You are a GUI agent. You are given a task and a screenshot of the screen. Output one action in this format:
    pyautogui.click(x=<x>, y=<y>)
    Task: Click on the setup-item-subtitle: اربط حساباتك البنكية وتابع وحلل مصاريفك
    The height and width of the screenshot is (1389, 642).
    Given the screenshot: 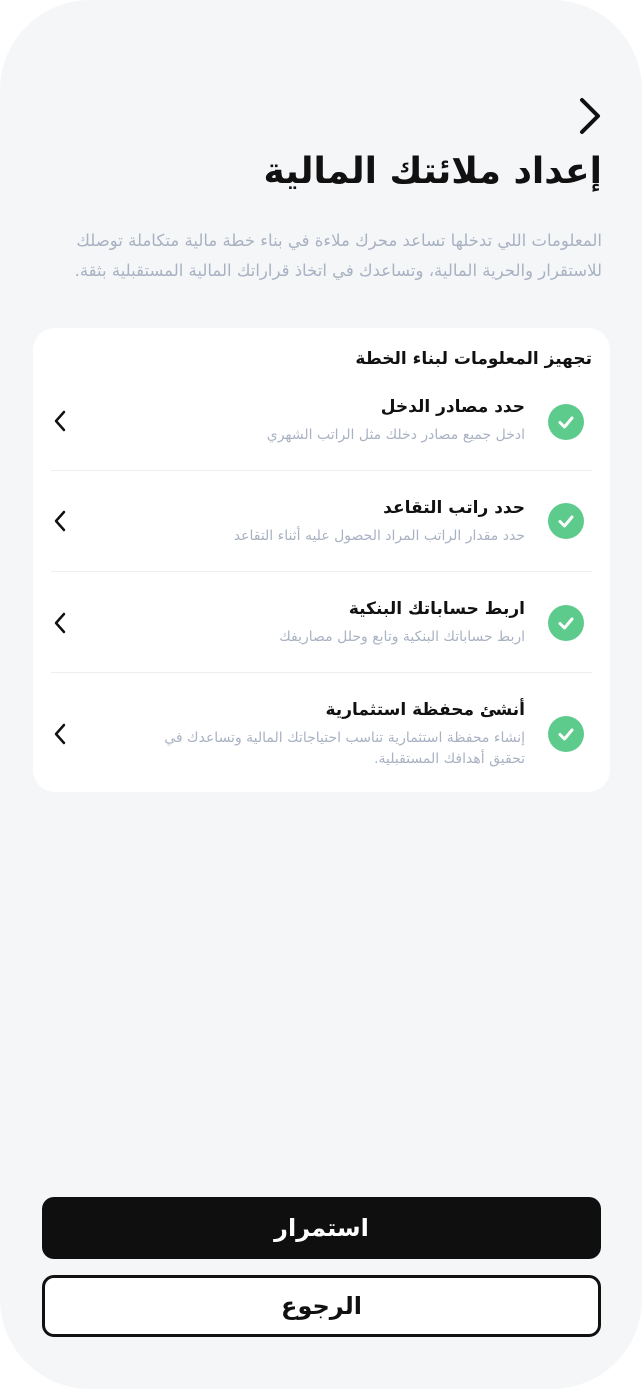 What is the action you would take?
    pyautogui.click(x=402, y=637)
    